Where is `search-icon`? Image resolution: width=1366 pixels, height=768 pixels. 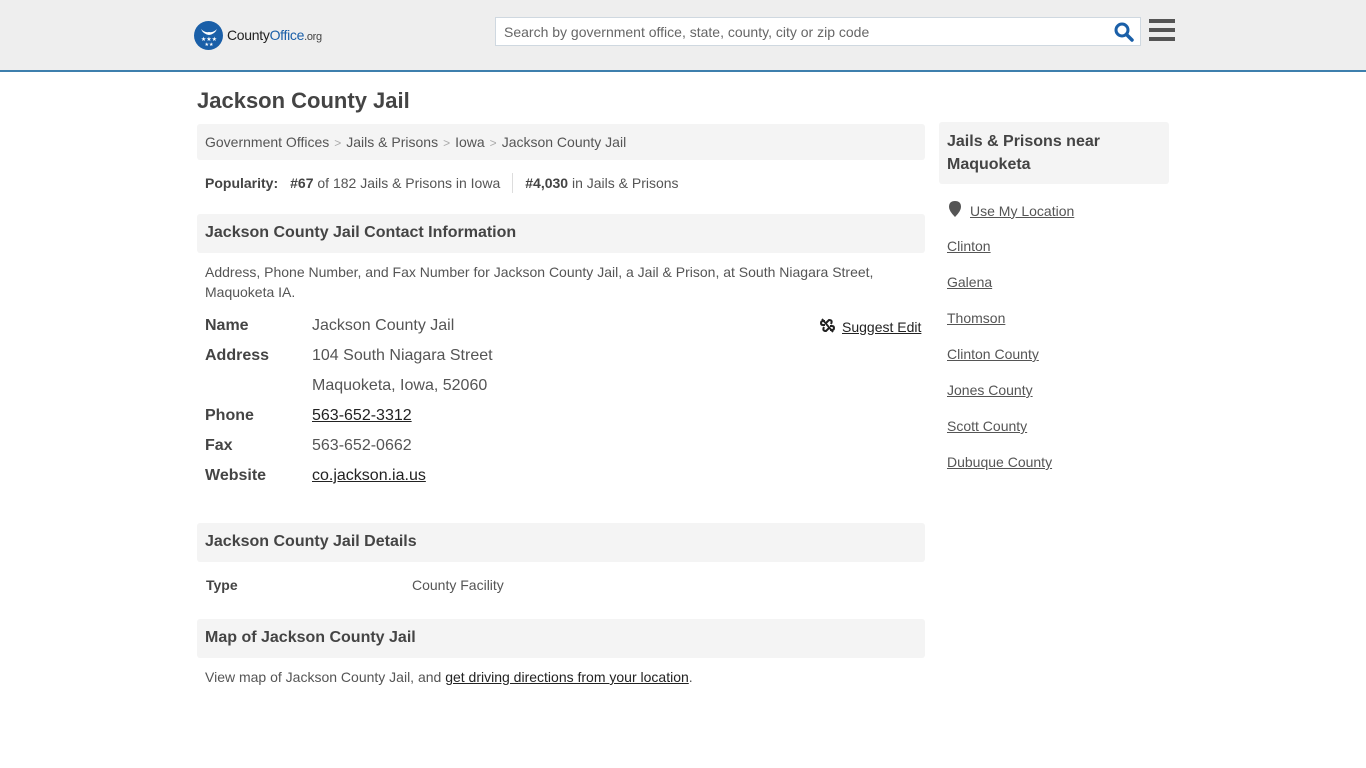 search-icon is located at coordinates (1124, 32).